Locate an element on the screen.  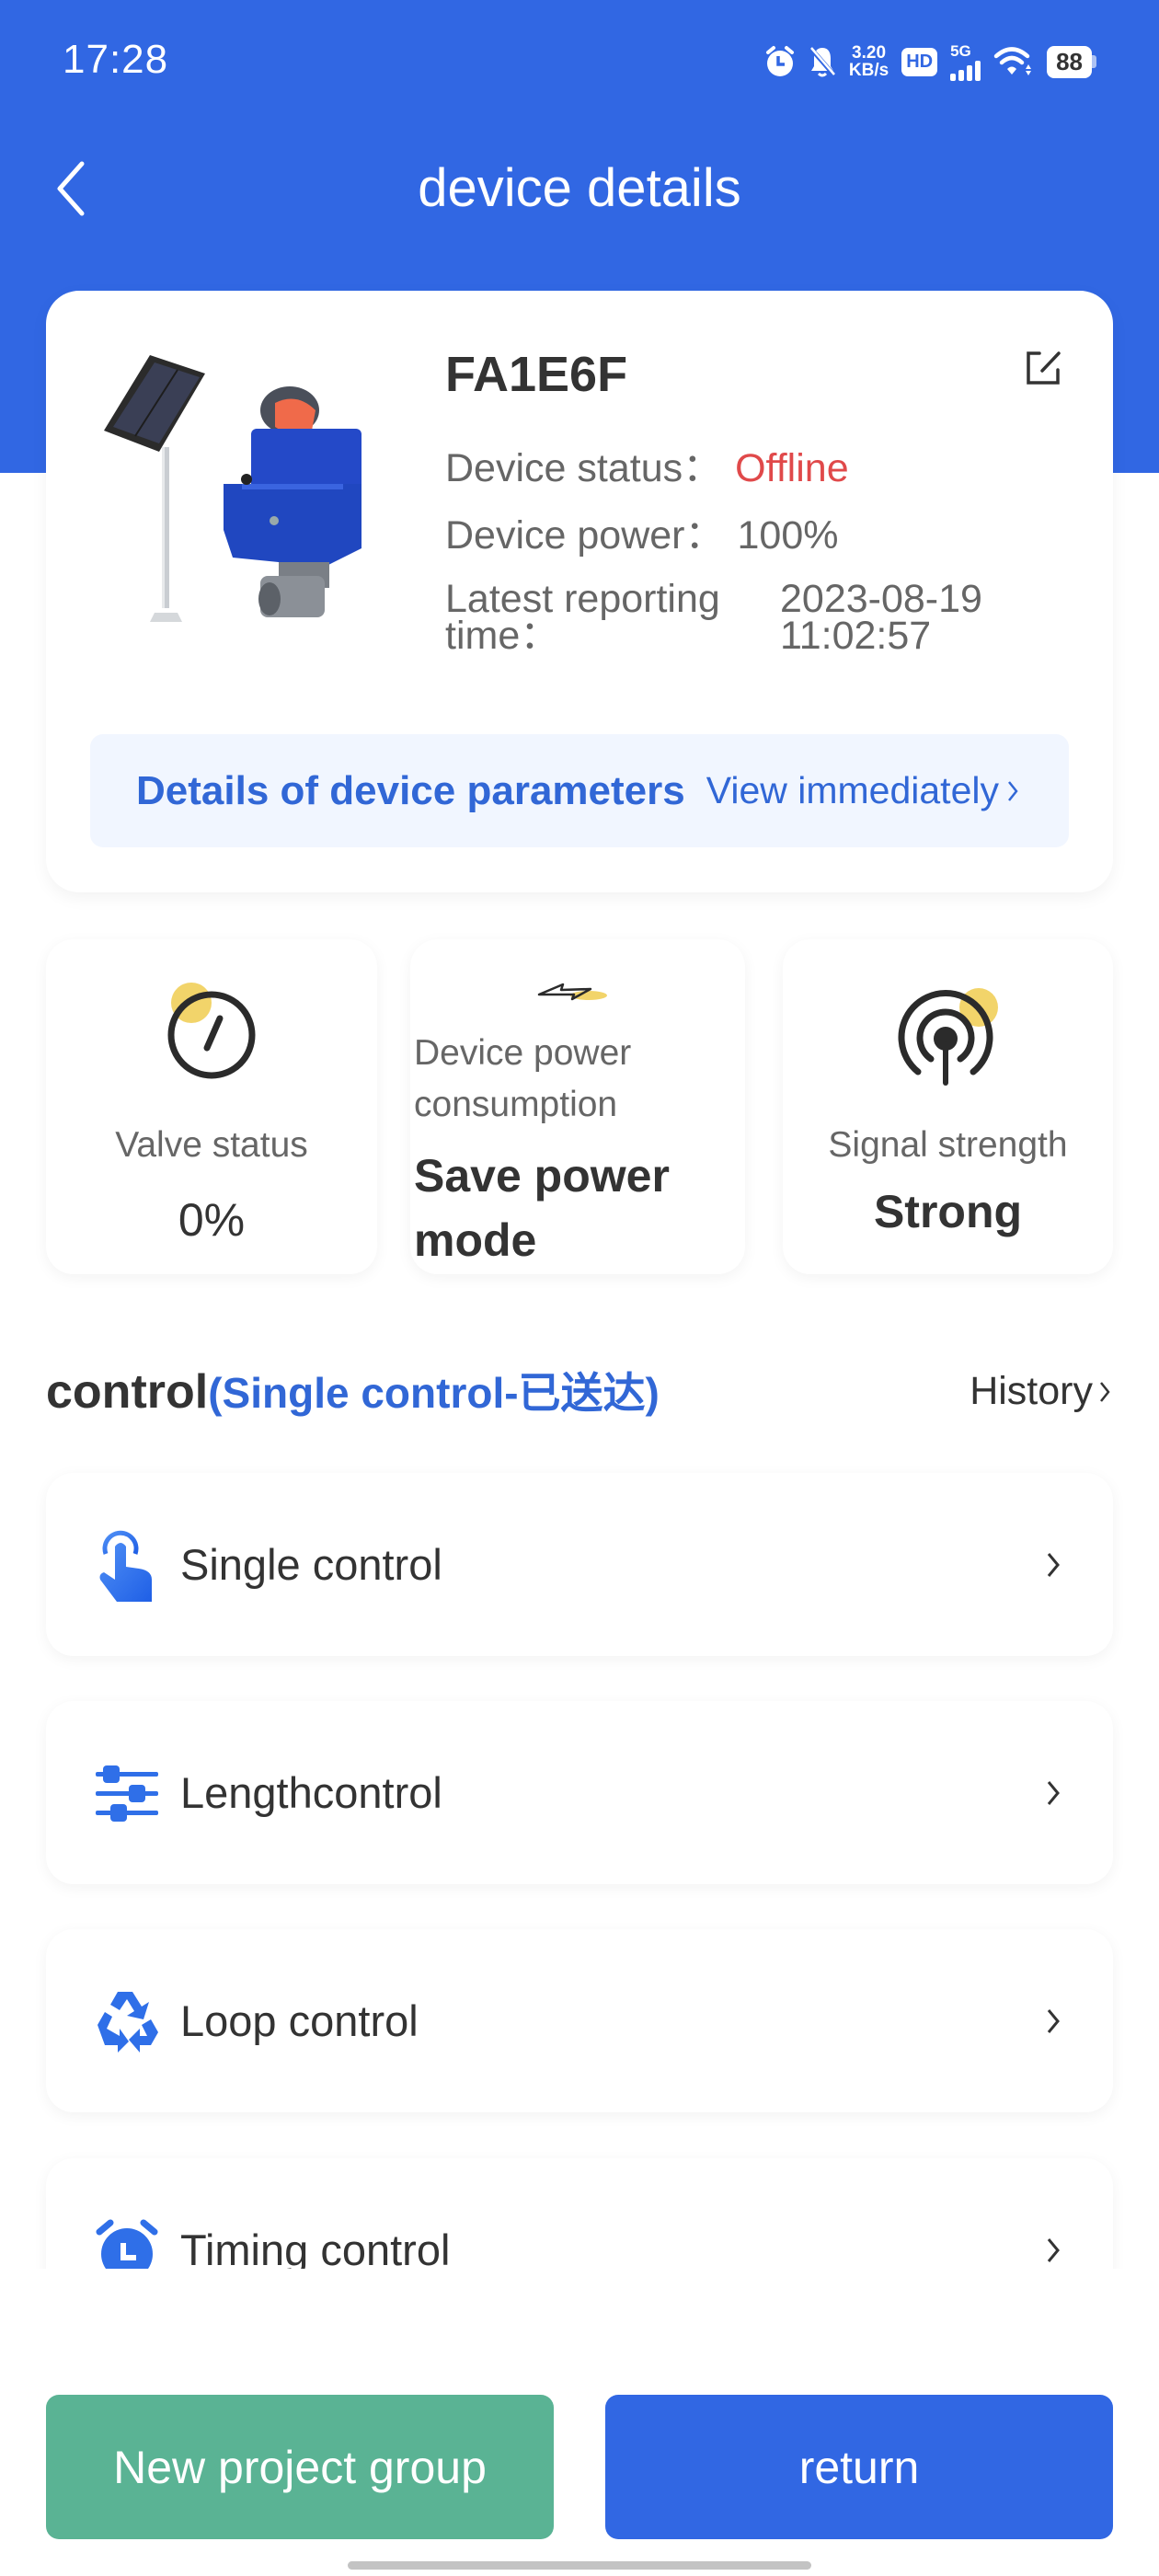
battery-icon: 88 is located at coordinates (1071, 61).